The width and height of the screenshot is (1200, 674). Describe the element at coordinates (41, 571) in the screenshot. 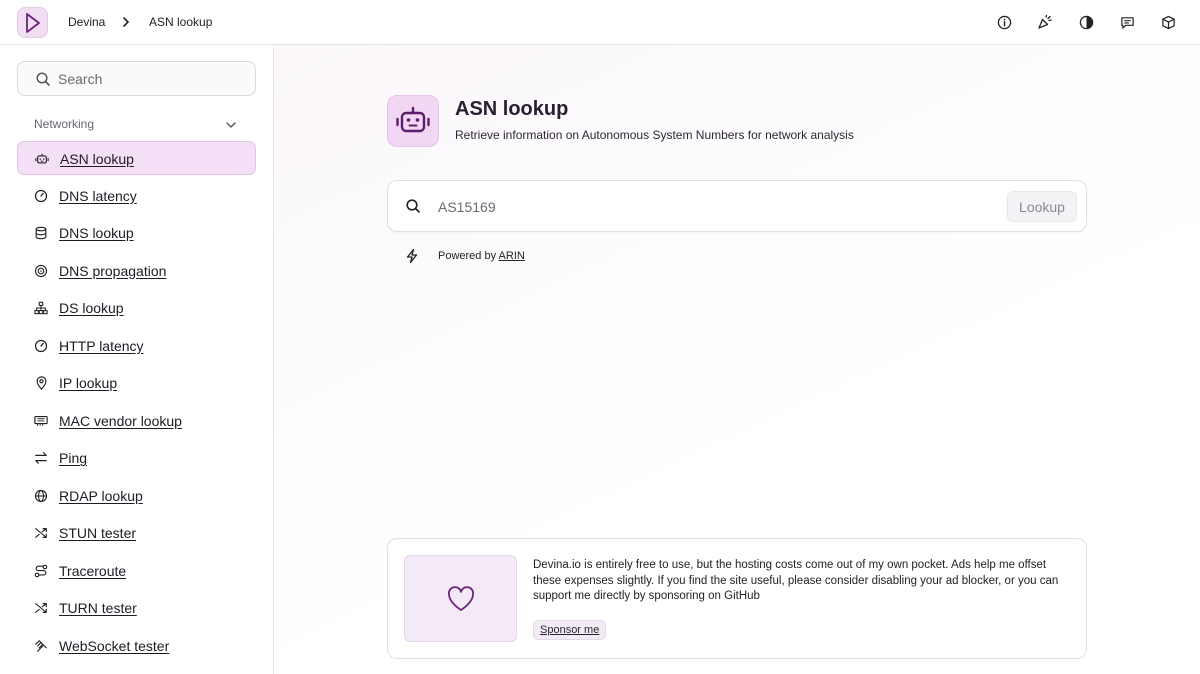

I see `route-icon` at that location.